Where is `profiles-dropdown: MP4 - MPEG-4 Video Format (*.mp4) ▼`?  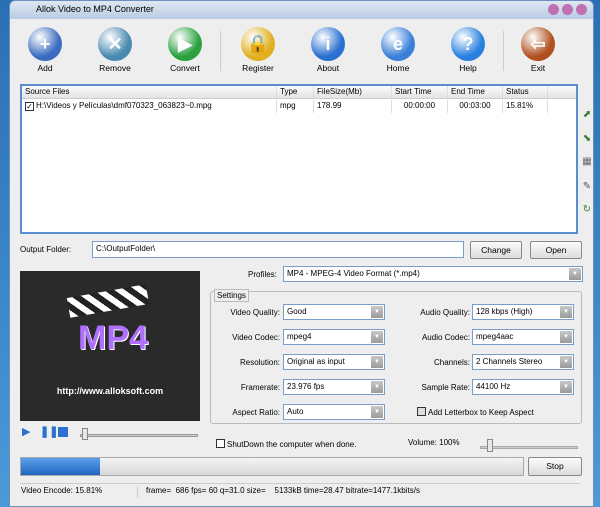
profiles-dropdown: MP4 - MPEG-4 Video Format (*.mp4) ▼ is located at coordinates (433, 274).